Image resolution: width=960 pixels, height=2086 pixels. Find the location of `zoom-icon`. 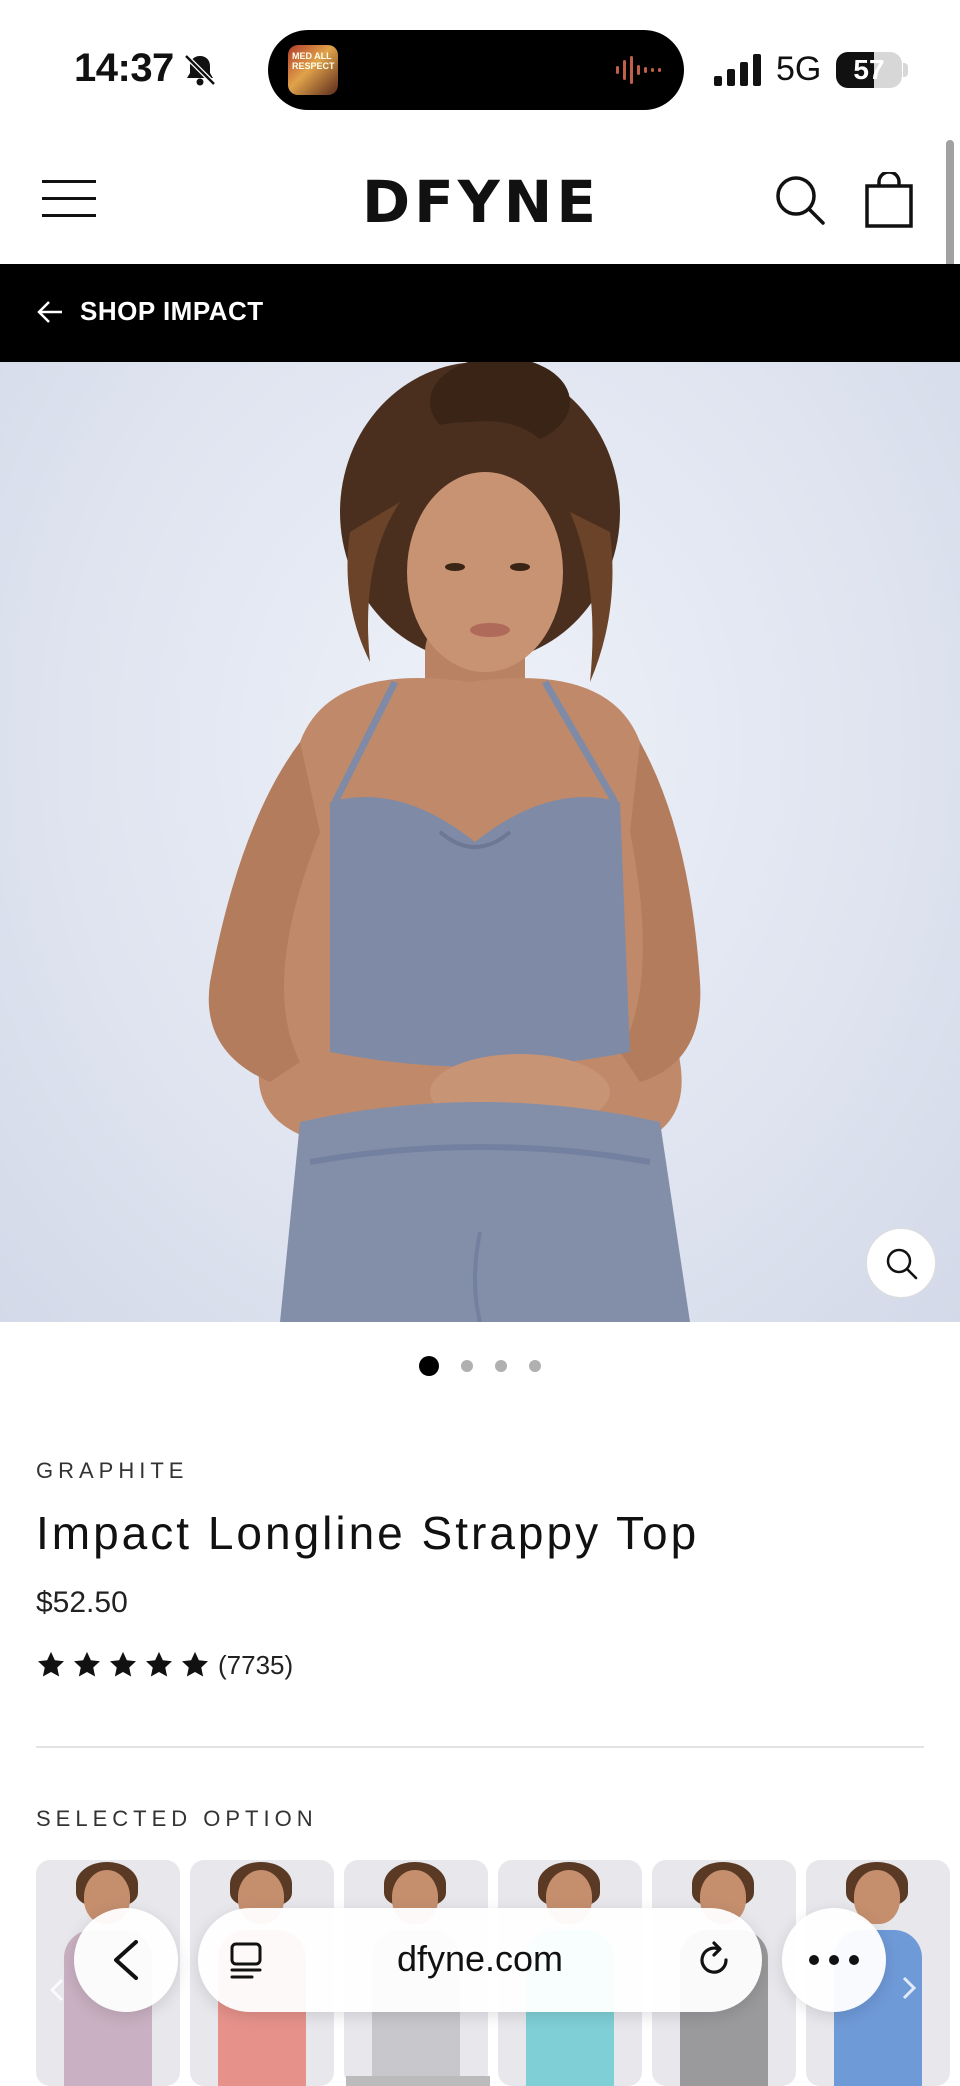

zoom-icon is located at coordinates (902, 1264).